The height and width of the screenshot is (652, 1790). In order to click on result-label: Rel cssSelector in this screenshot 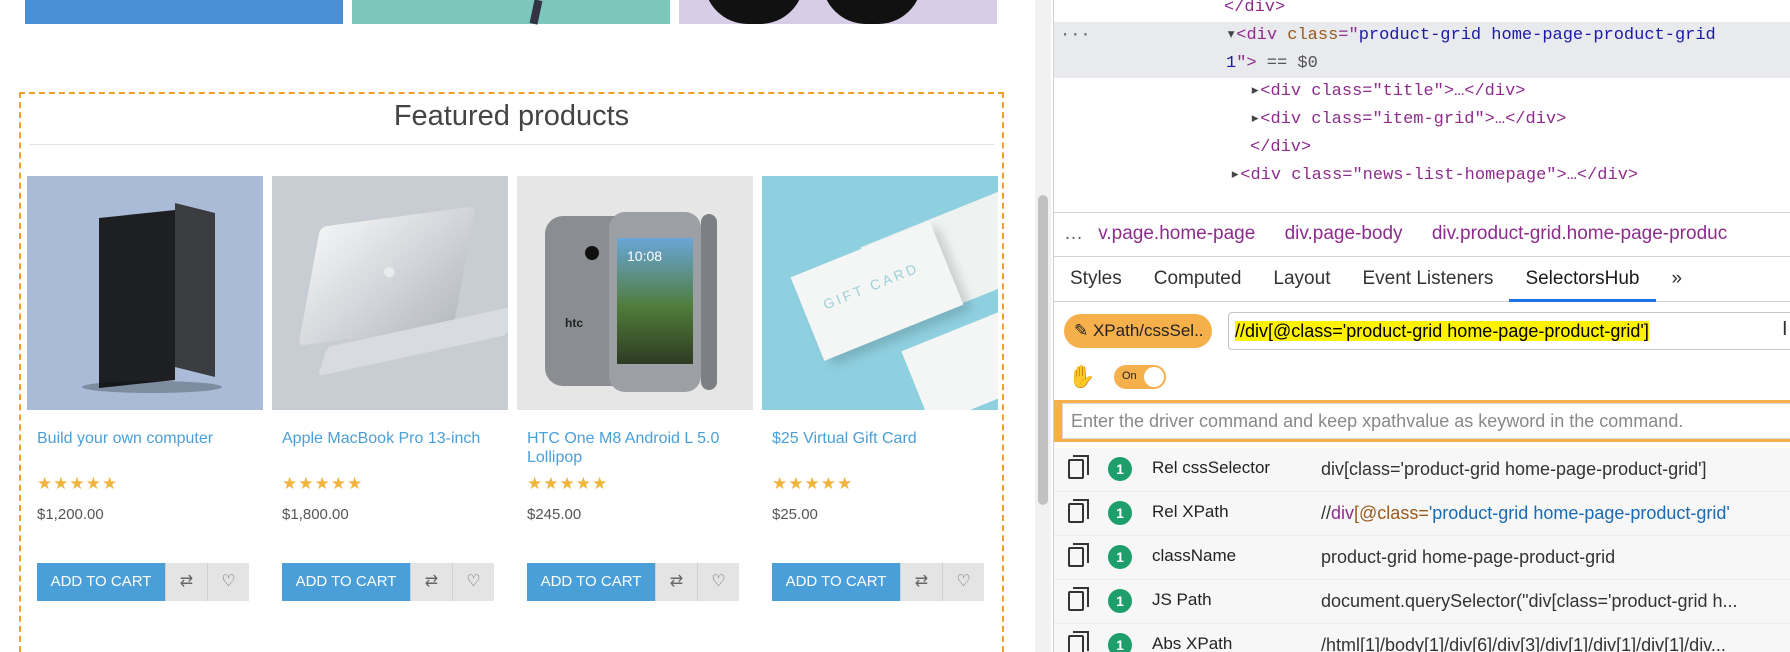, I will do `click(1211, 467)`.